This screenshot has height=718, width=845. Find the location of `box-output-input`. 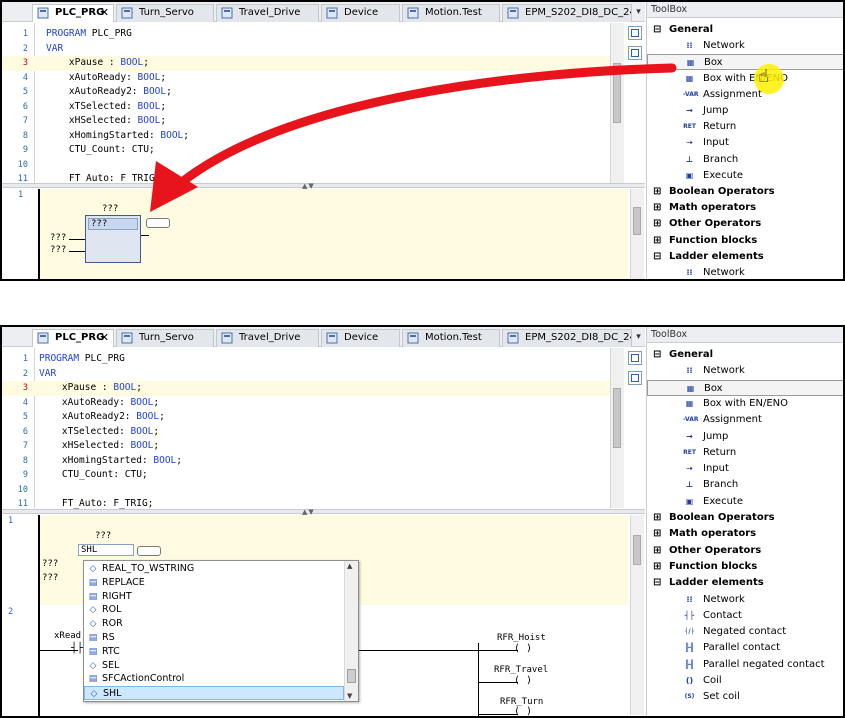

box-output-input is located at coordinates (149, 551).